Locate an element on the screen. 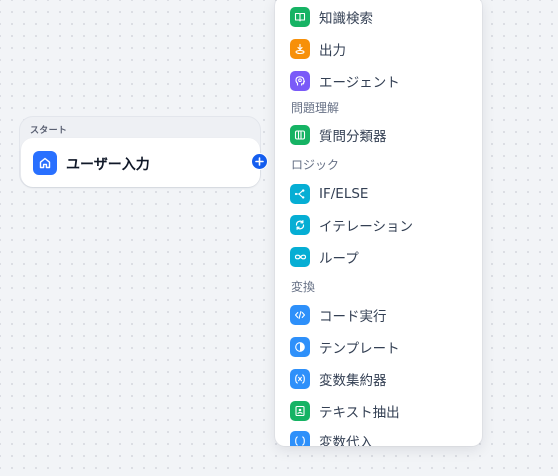 The height and width of the screenshot is (476, 558). block-label: 出力 is located at coordinates (332, 51).